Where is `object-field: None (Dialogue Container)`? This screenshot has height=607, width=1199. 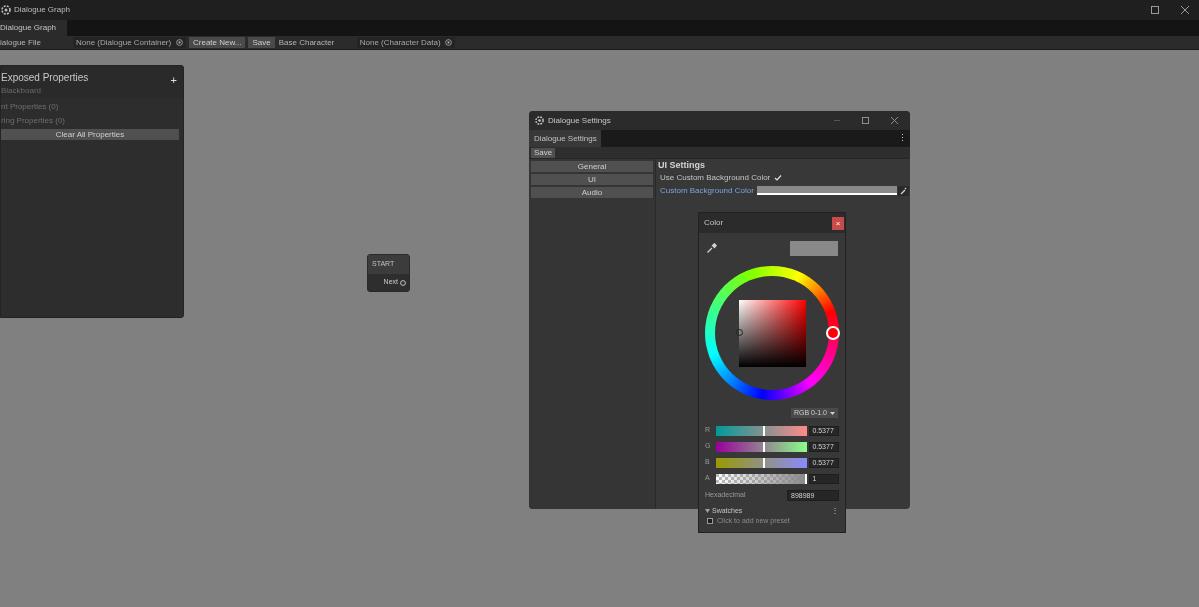
object-field: None (Dialogue Container) is located at coordinates (129, 42).